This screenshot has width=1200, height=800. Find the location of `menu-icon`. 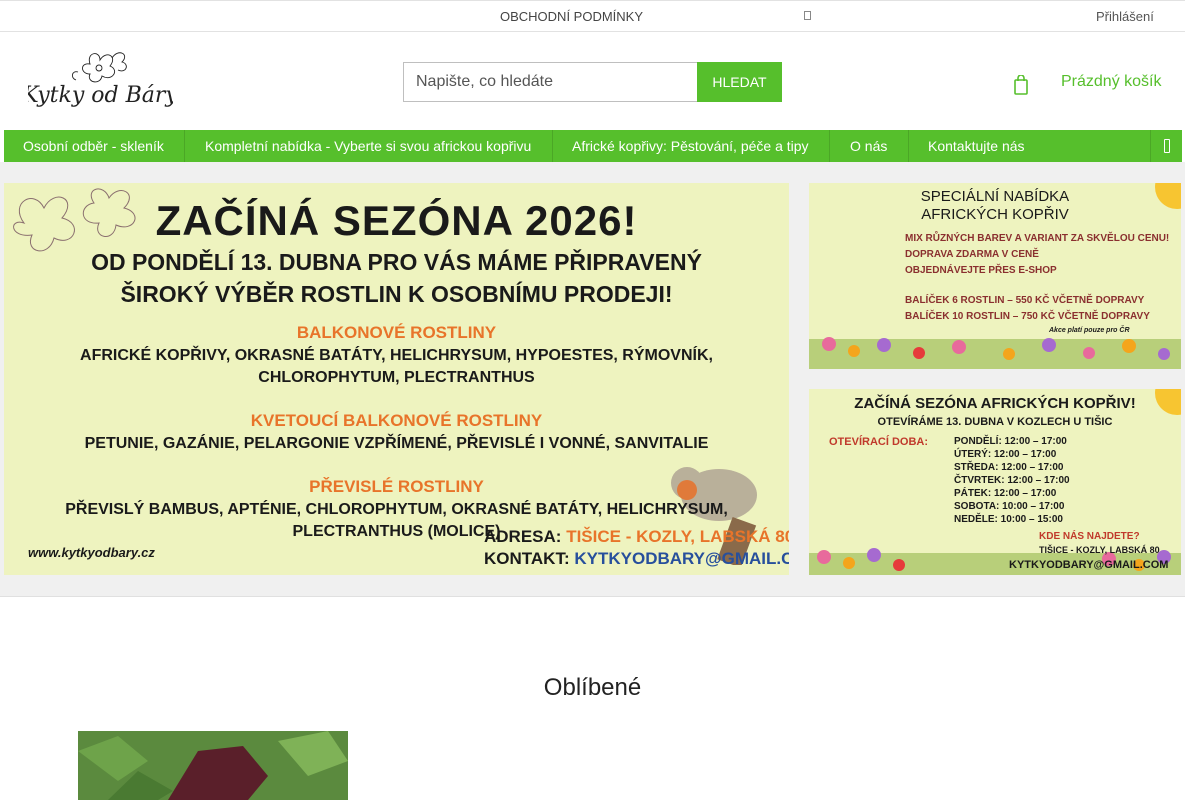

menu-icon is located at coordinates (1167, 146).